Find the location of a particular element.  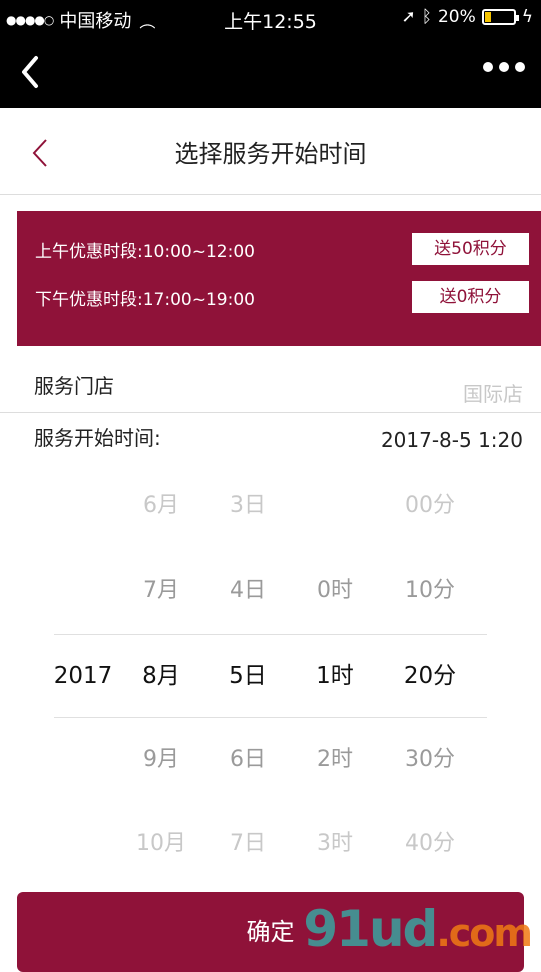

page-header: 选择服务开始时间 is located at coordinates (270, 151).